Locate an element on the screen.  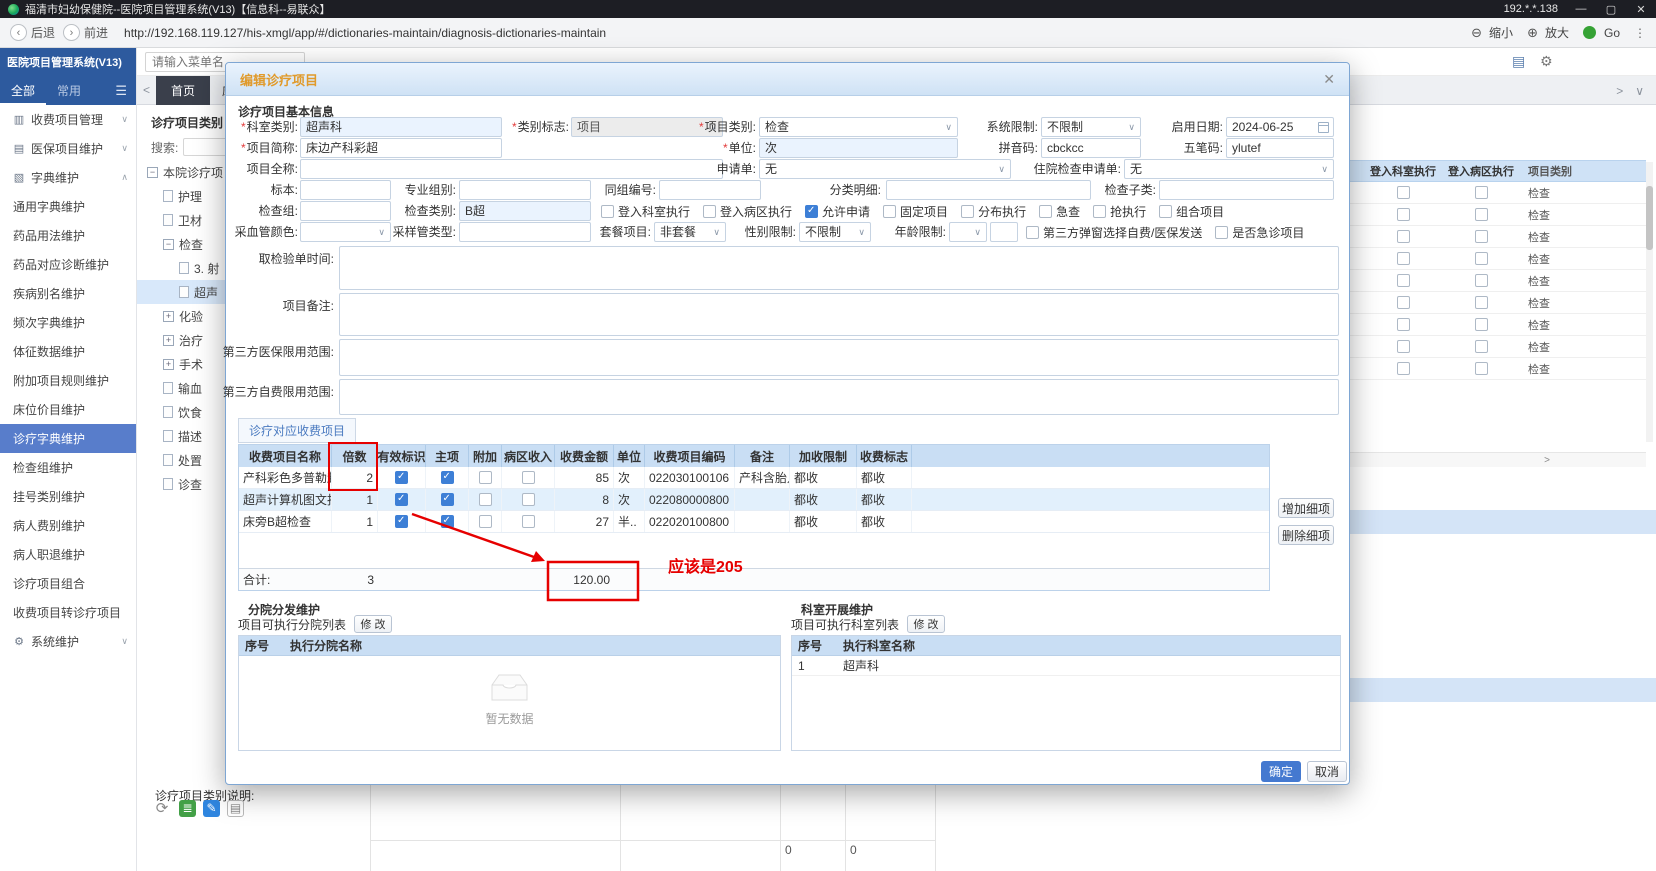
sidebar-menu-item: 收费项目转诊疗项目 is located at coordinates (68, 612).